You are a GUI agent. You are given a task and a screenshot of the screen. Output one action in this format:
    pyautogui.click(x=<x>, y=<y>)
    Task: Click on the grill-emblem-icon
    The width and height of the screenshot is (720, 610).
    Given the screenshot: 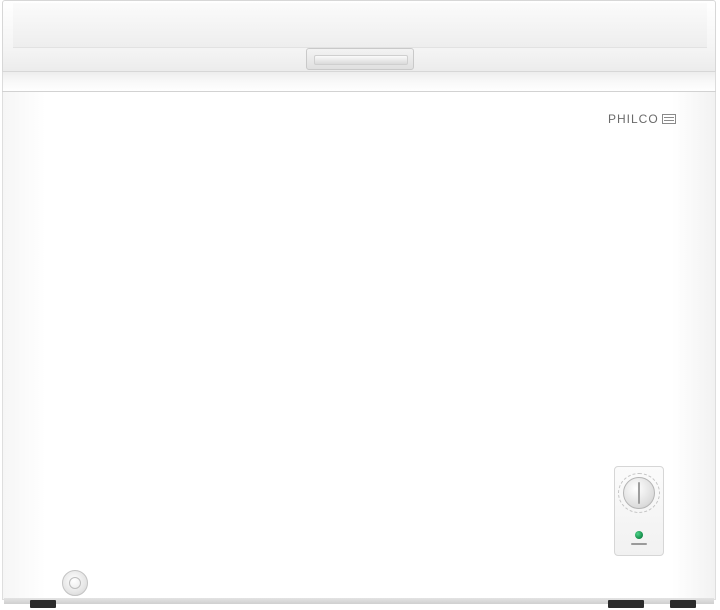 What is the action you would take?
    pyautogui.click(x=668, y=119)
    